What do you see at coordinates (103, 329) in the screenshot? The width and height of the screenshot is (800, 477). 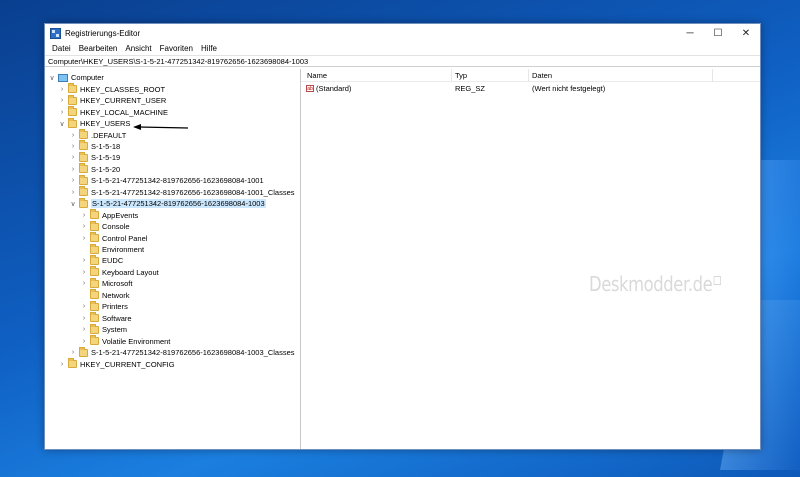 I see `tree-node: › System` at bounding box center [103, 329].